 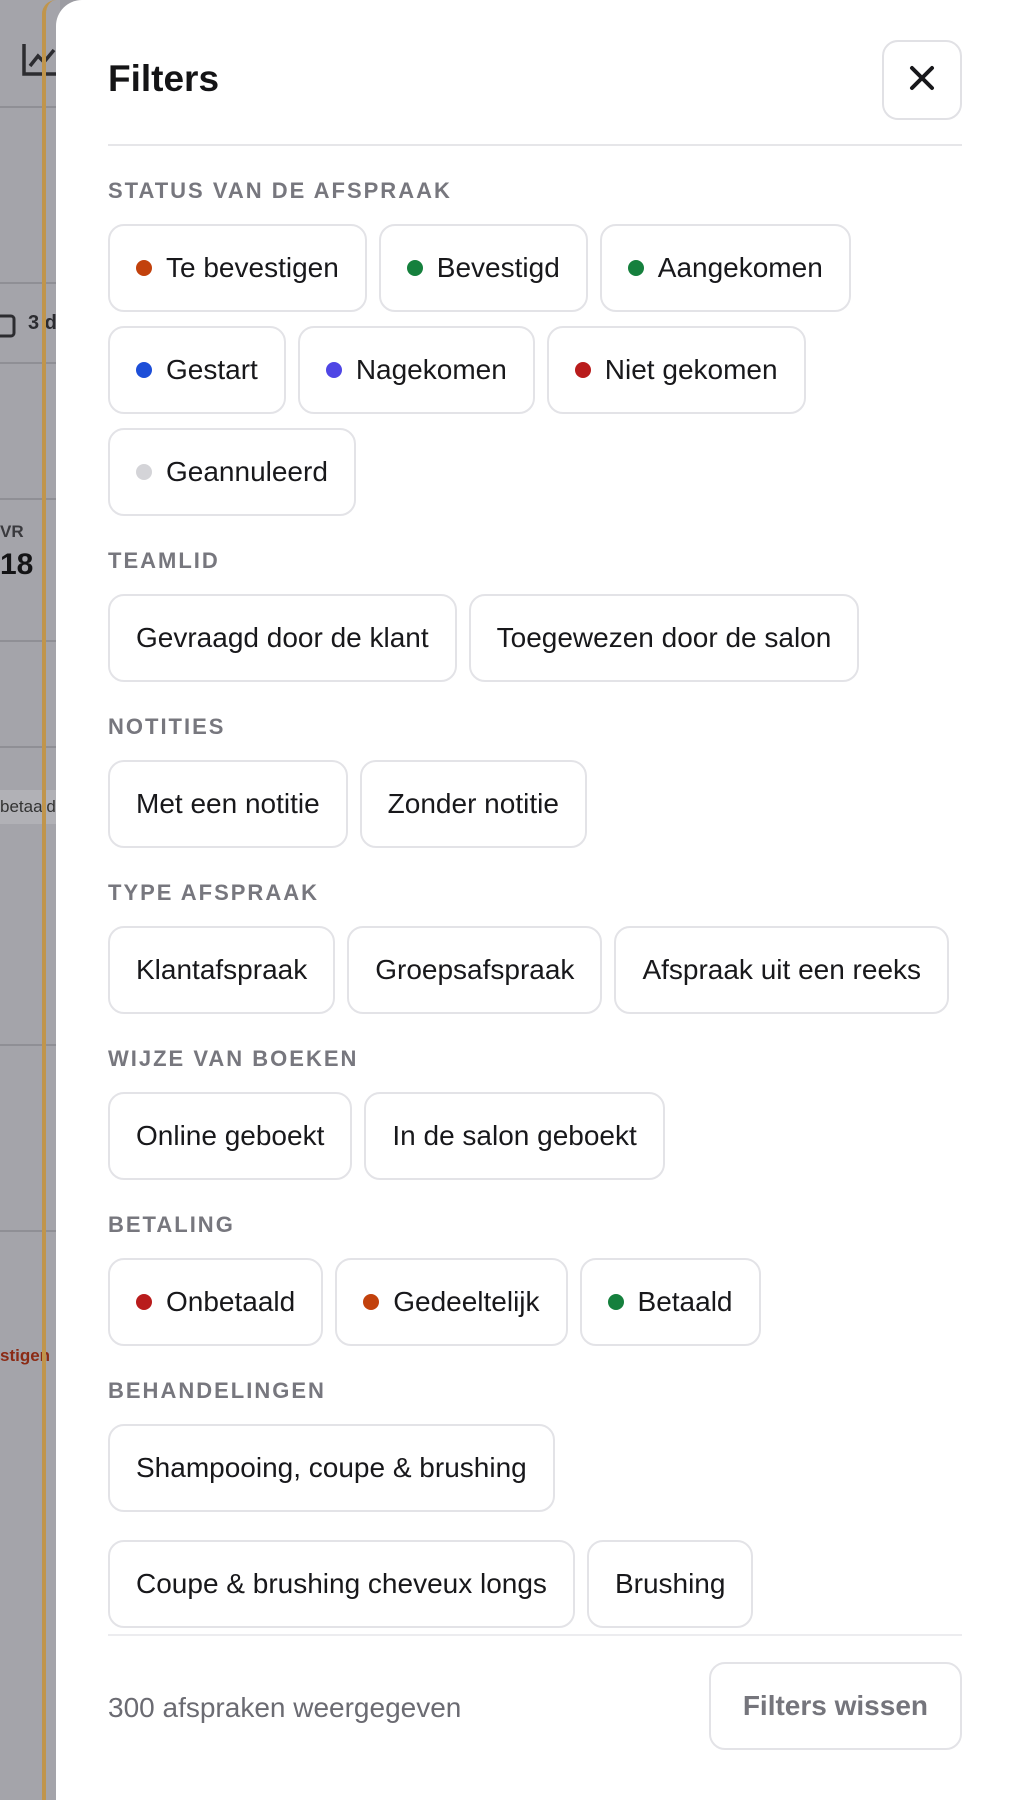 I want to click on chip-geannuleerd: Geannuleerd, so click(x=232, y=472).